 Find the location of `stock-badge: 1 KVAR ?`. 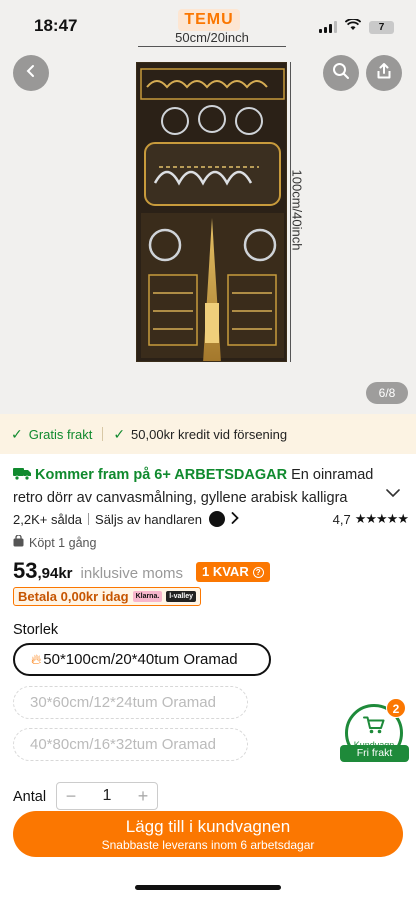

stock-badge: 1 KVAR ? is located at coordinates (233, 572).